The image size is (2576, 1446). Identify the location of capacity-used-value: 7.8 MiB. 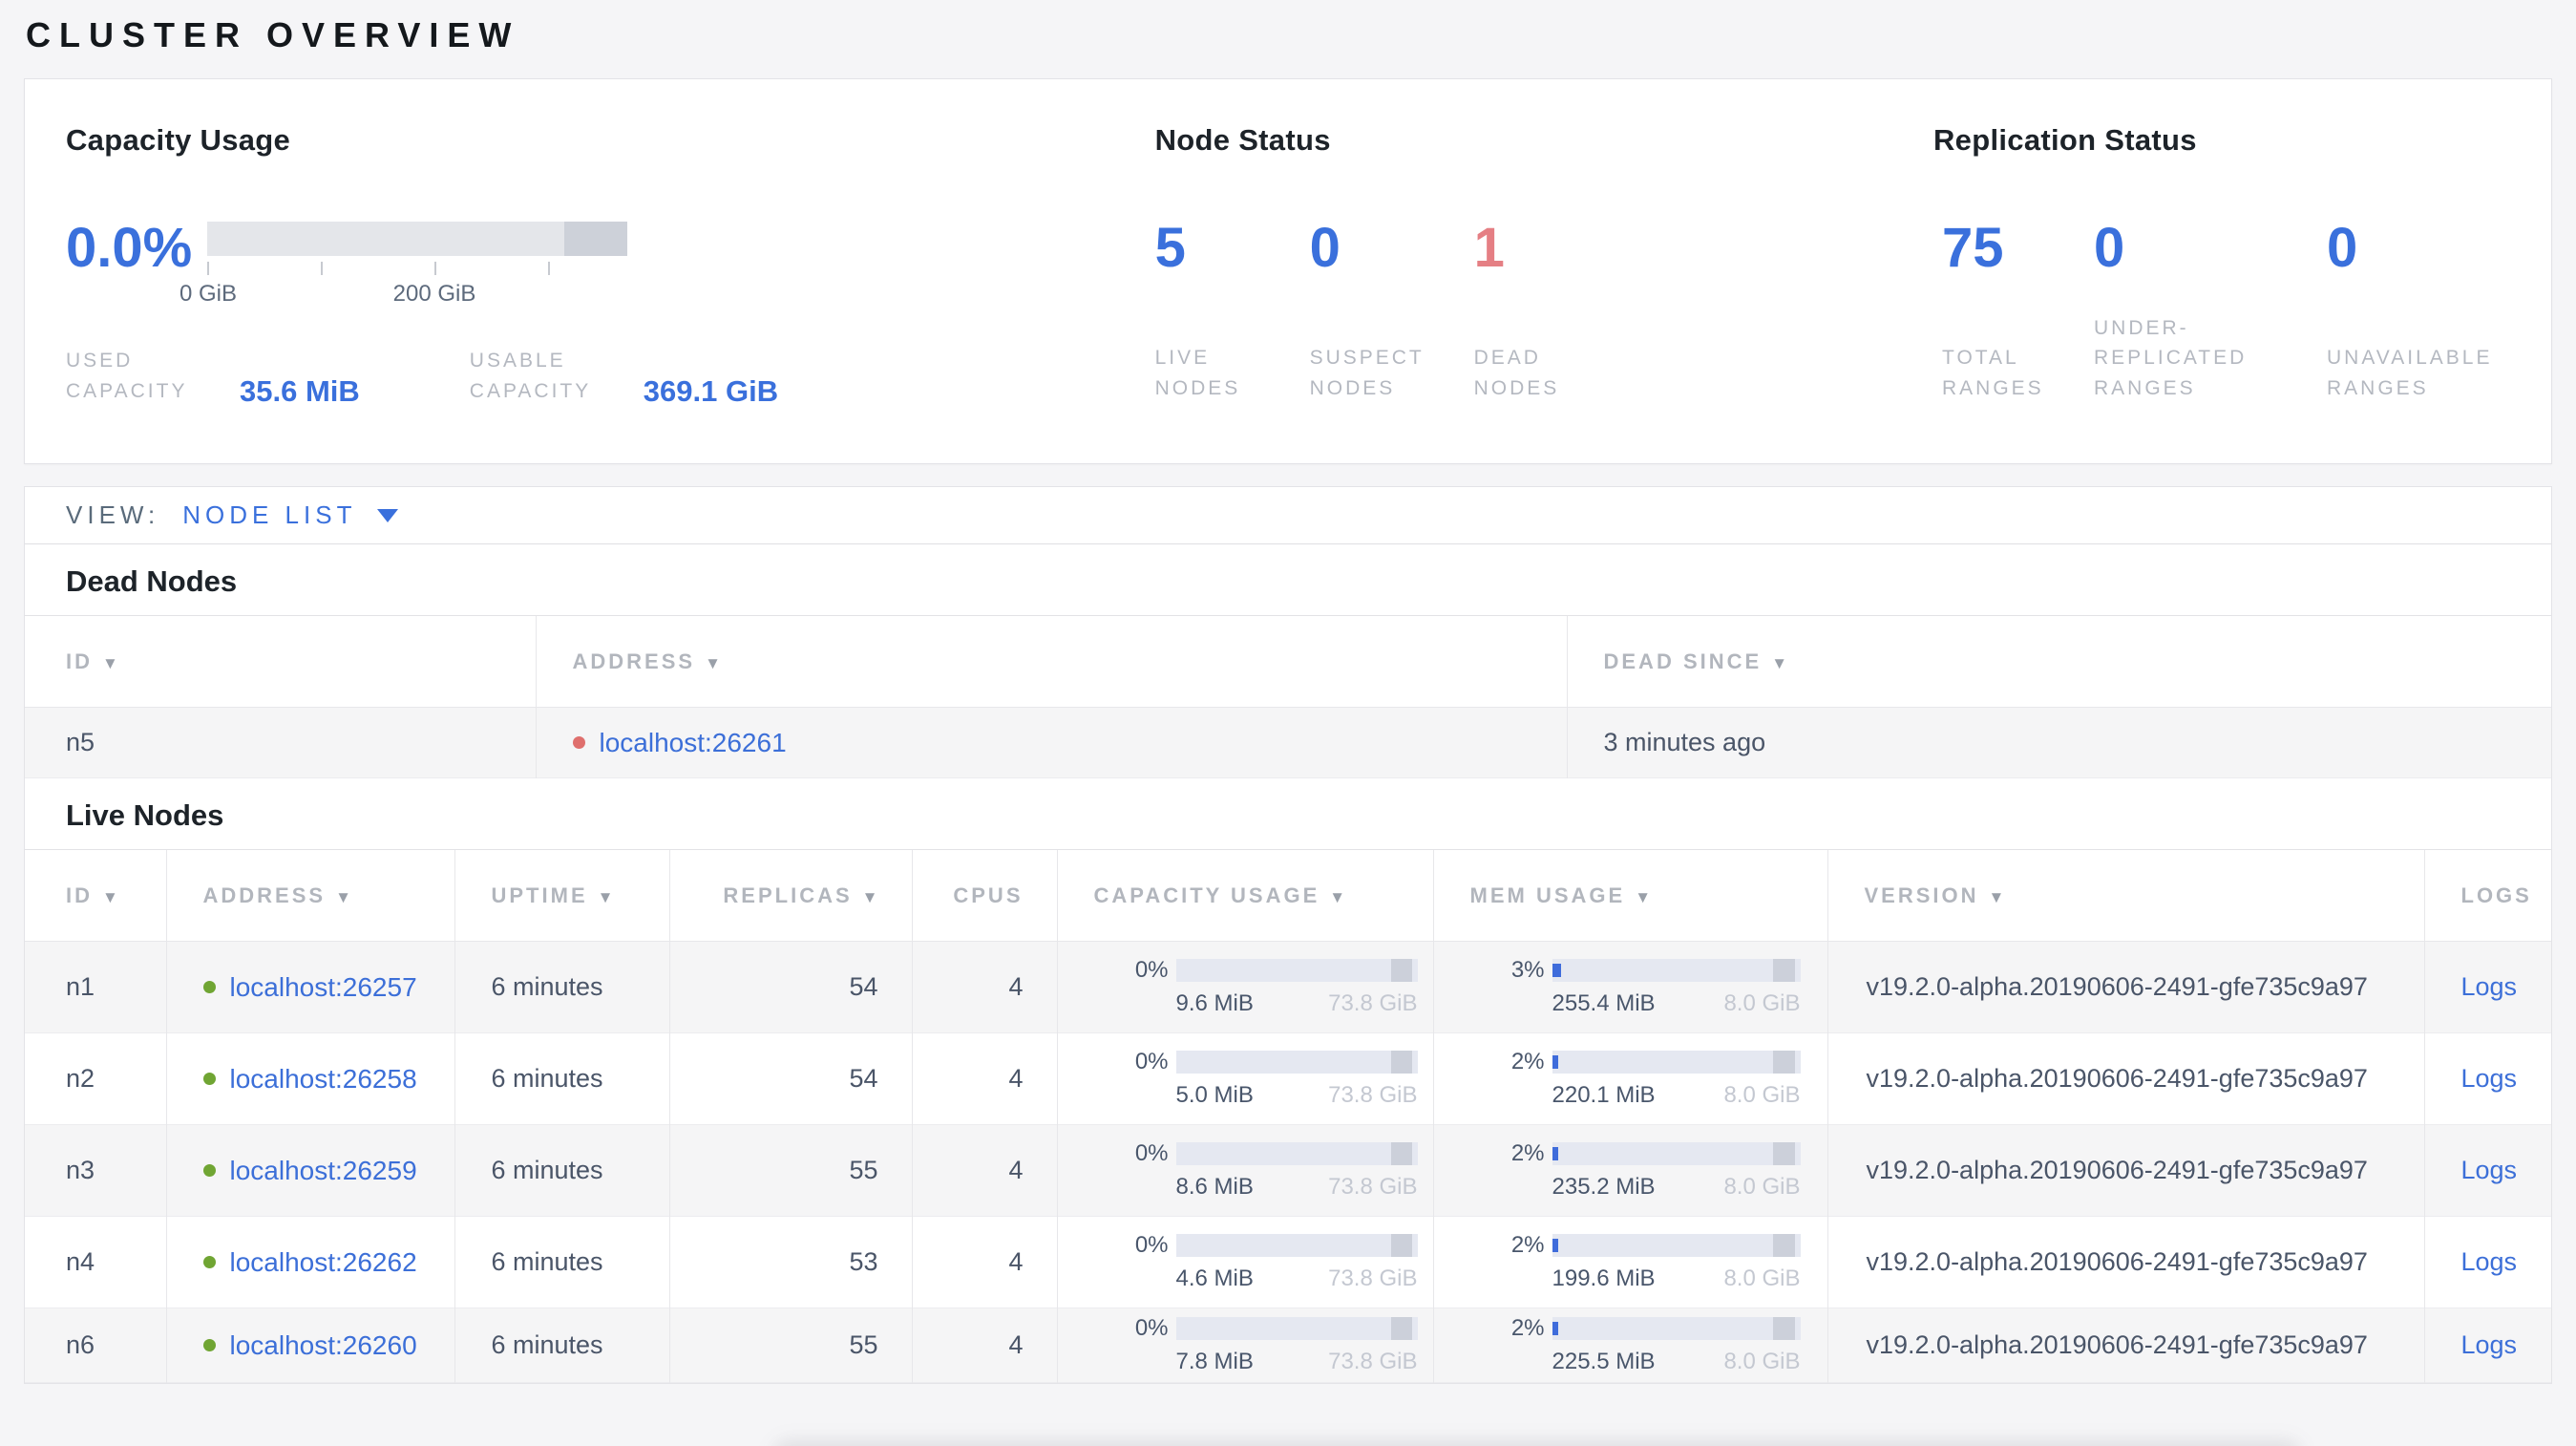
(1214, 1361).